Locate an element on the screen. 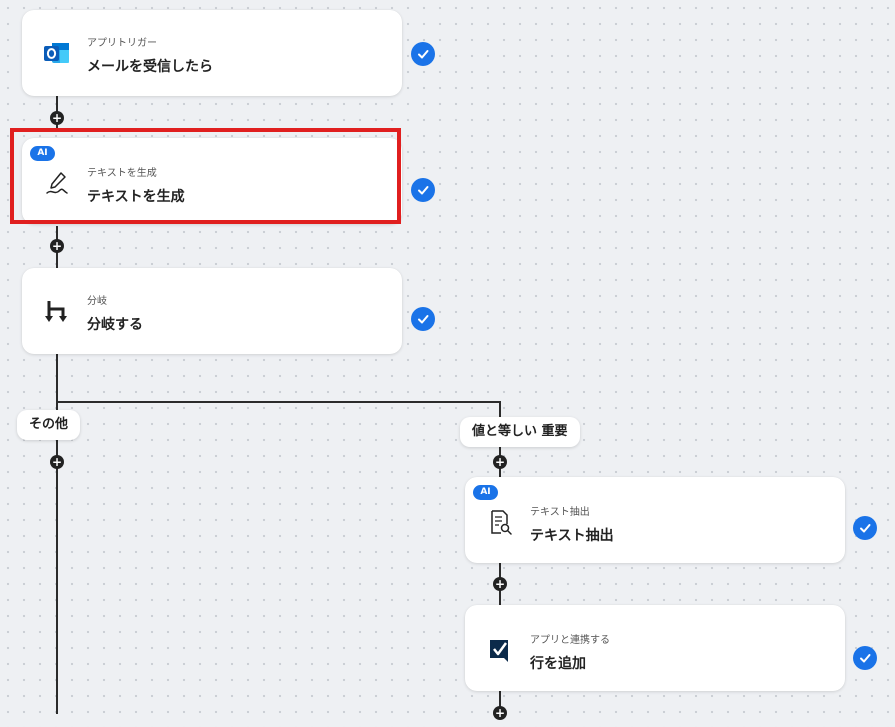  step-title: メールを受信したら is located at coordinates (150, 67).